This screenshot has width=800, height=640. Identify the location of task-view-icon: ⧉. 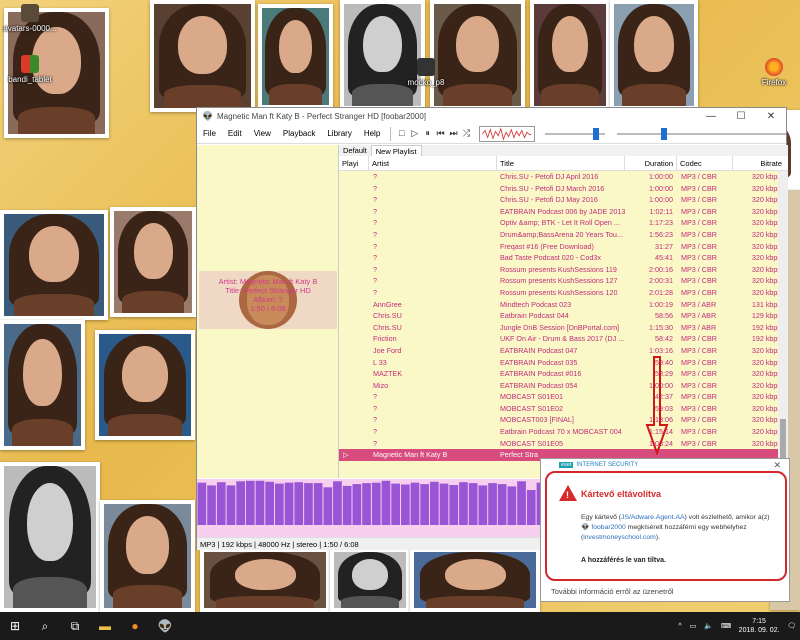
(75, 626).